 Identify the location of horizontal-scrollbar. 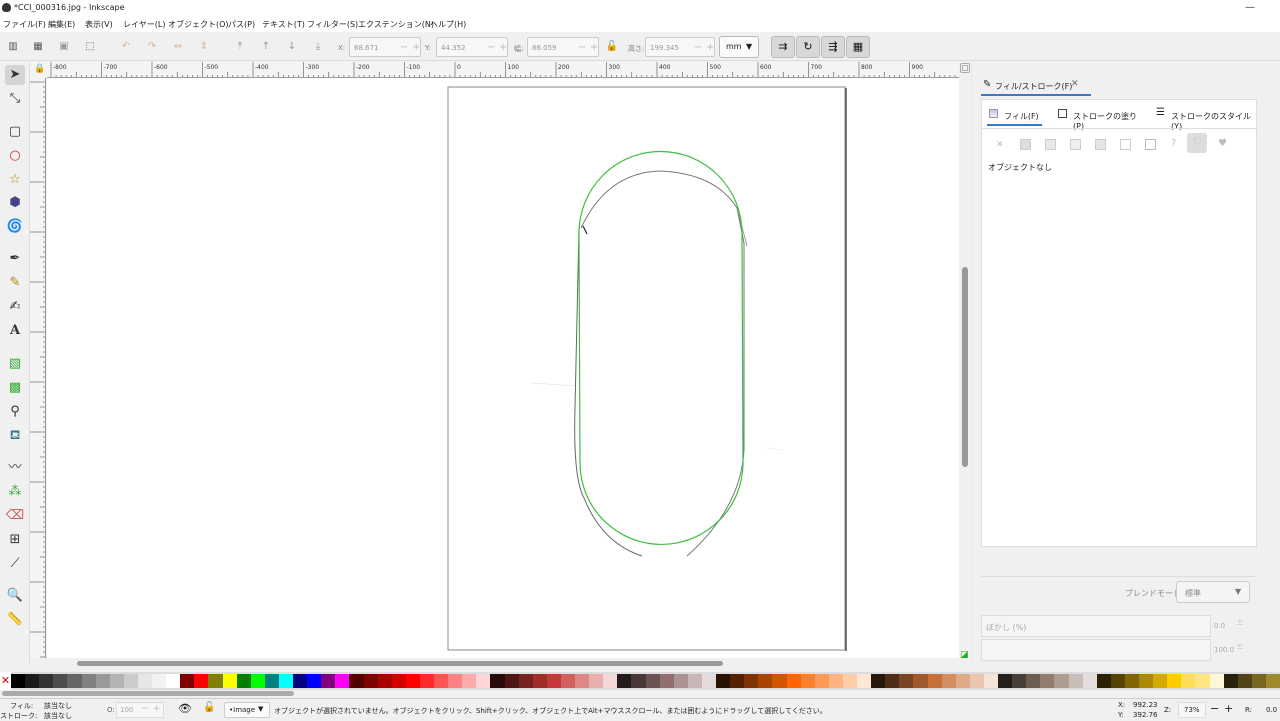
(503, 664).